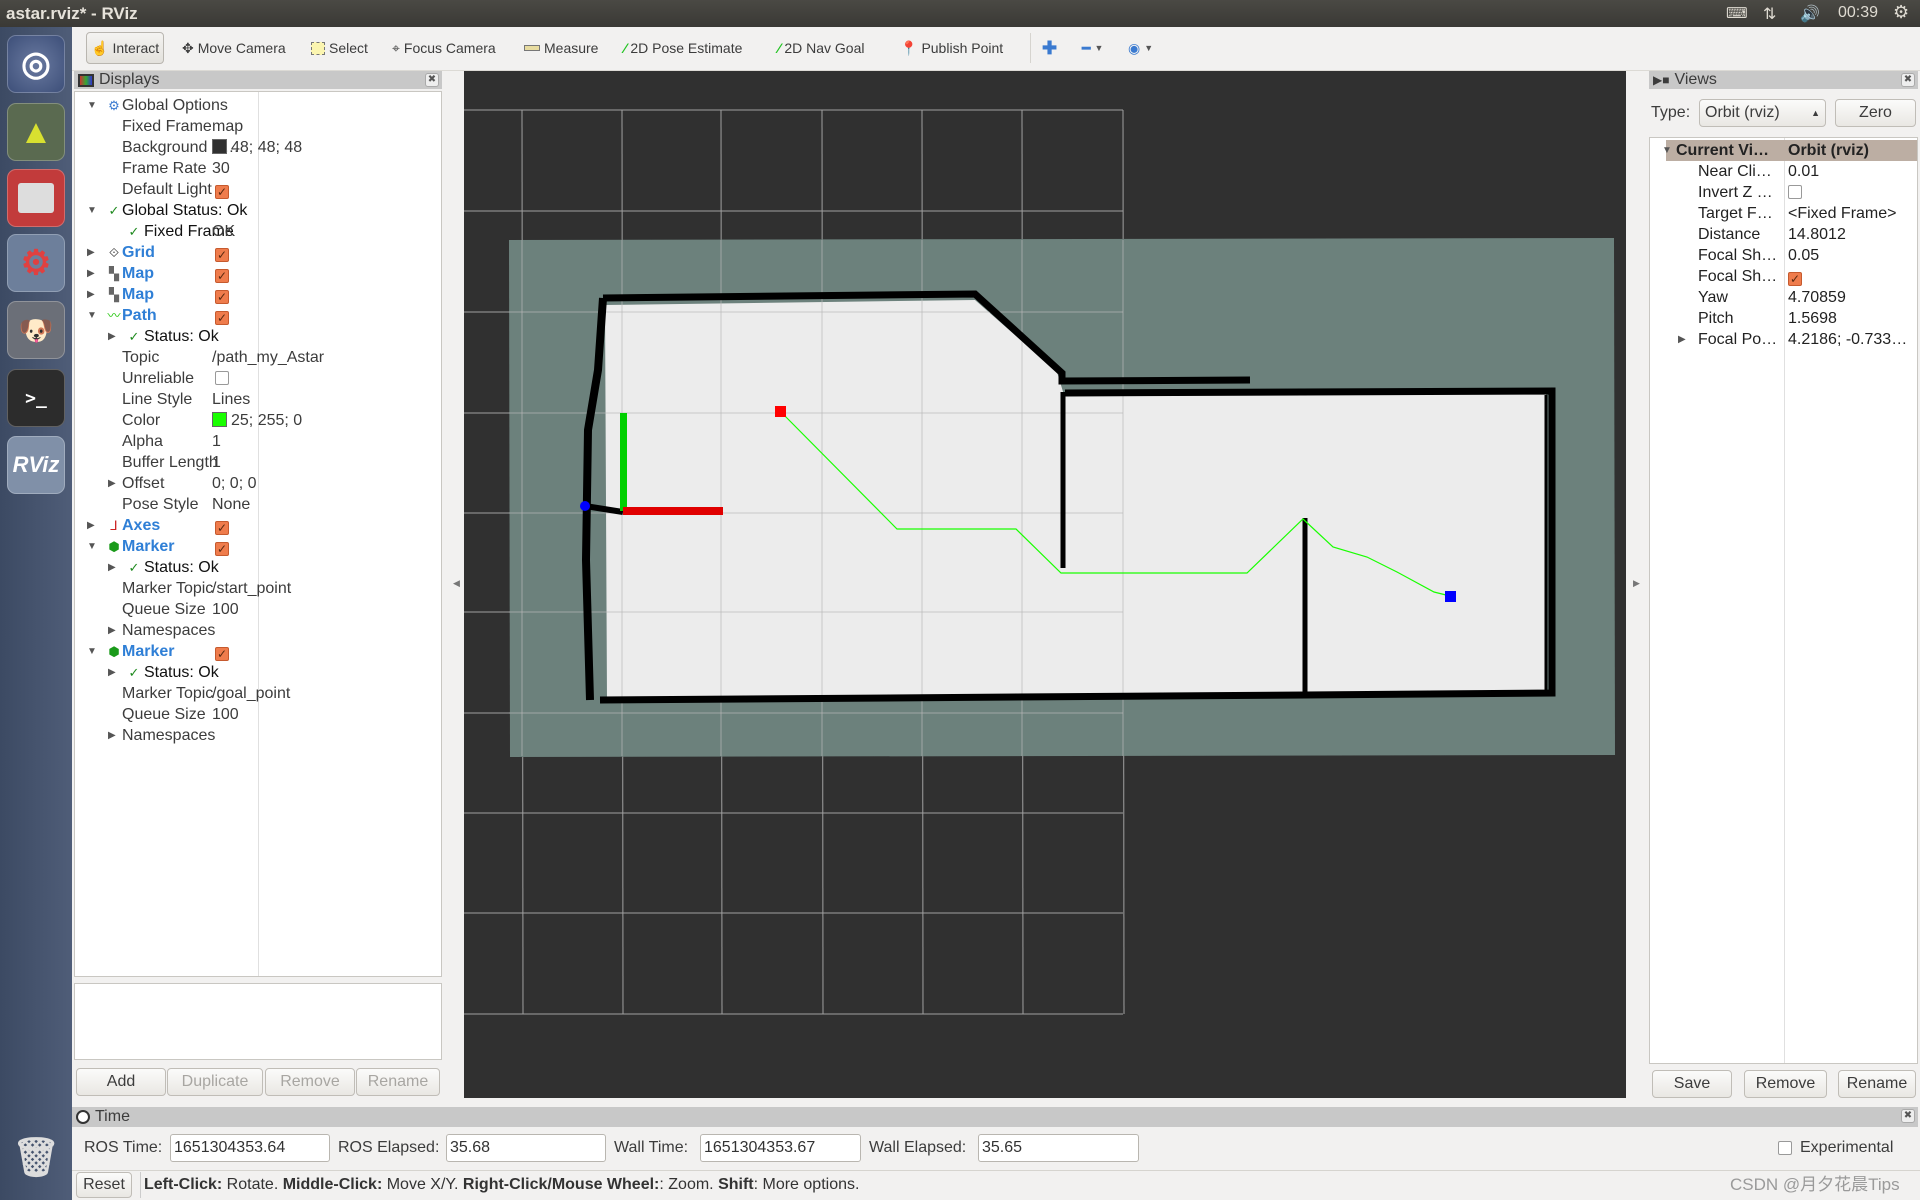 Image resolution: width=1920 pixels, height=1200 pixels. What do you see at coordinates (258, 105) in the screenshot?
I see `tree-row-global-options: ▼ ⚙ Global Options` at bounding box center [258, 105].